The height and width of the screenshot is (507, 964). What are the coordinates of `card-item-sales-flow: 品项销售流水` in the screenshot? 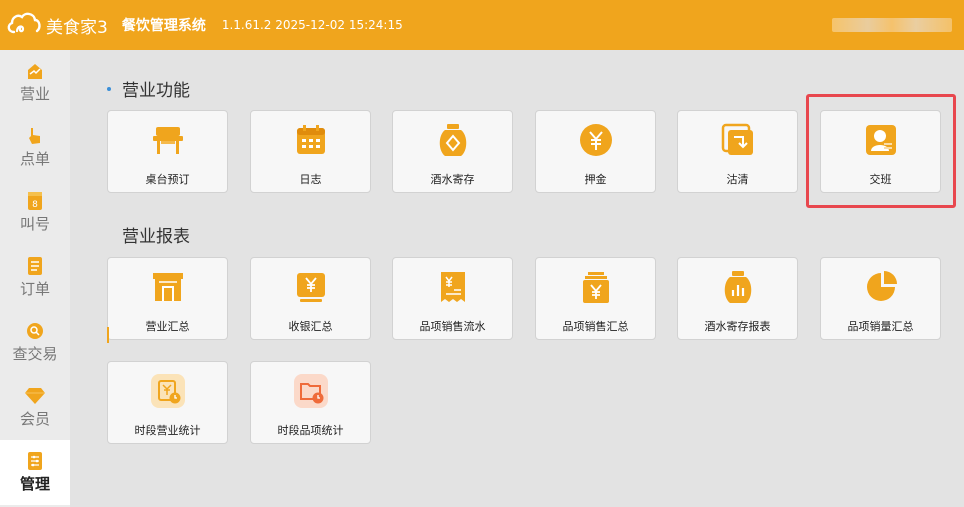 It's located at (452, 298).